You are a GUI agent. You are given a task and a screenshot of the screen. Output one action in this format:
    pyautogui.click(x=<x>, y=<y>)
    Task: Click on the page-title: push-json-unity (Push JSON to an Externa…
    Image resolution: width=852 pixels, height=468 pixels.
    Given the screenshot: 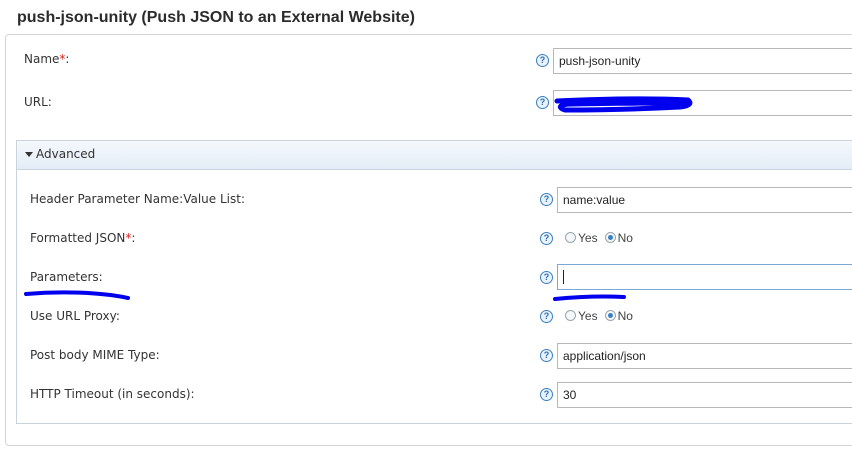 What is the action you would take?
    pyautogui.click(x=216, y=17)
    